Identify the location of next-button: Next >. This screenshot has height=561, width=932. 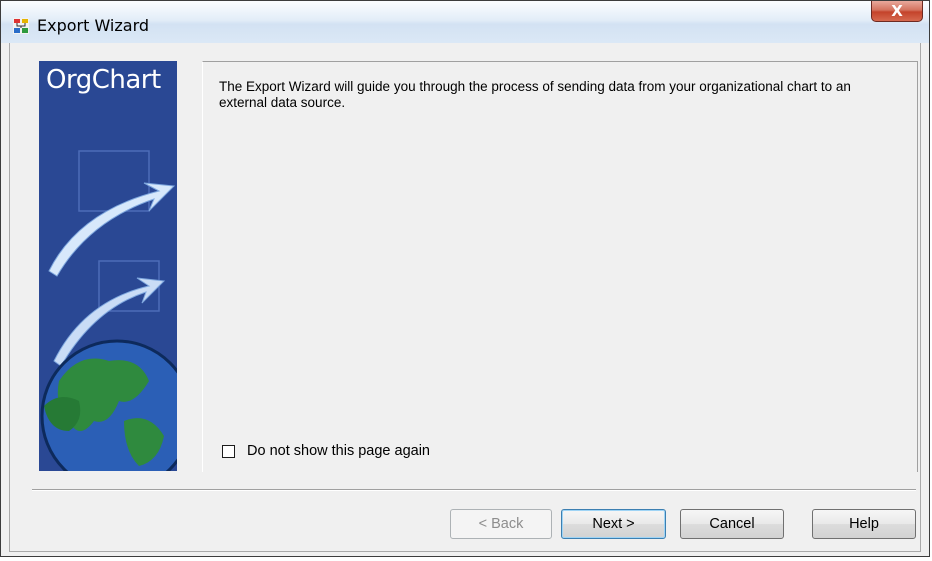
(613, 524).